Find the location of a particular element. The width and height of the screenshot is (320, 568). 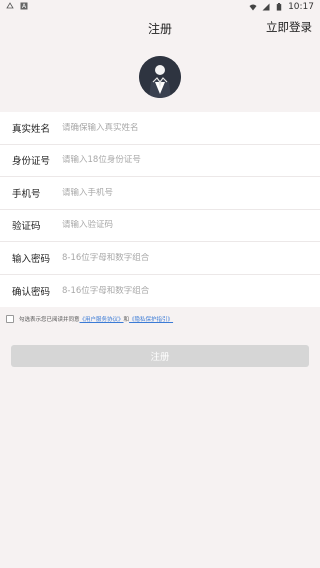

register-button: 注册 is located at coordinates (160, 356).